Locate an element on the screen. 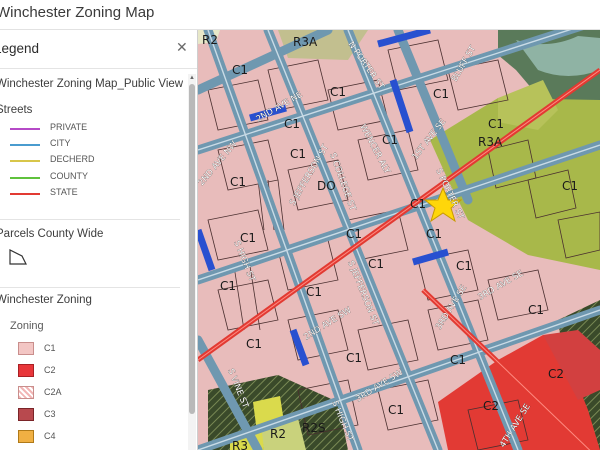 Image resolution: width=600 pixels, height=450 pixels. c1-swatch is located at coordinates (26, 348).